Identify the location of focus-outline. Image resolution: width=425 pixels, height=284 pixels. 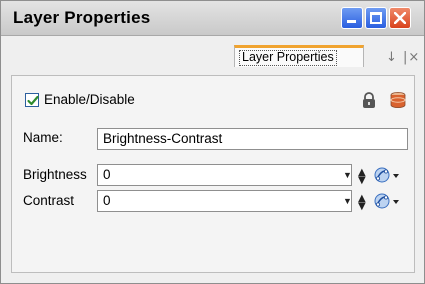
(288, 58).